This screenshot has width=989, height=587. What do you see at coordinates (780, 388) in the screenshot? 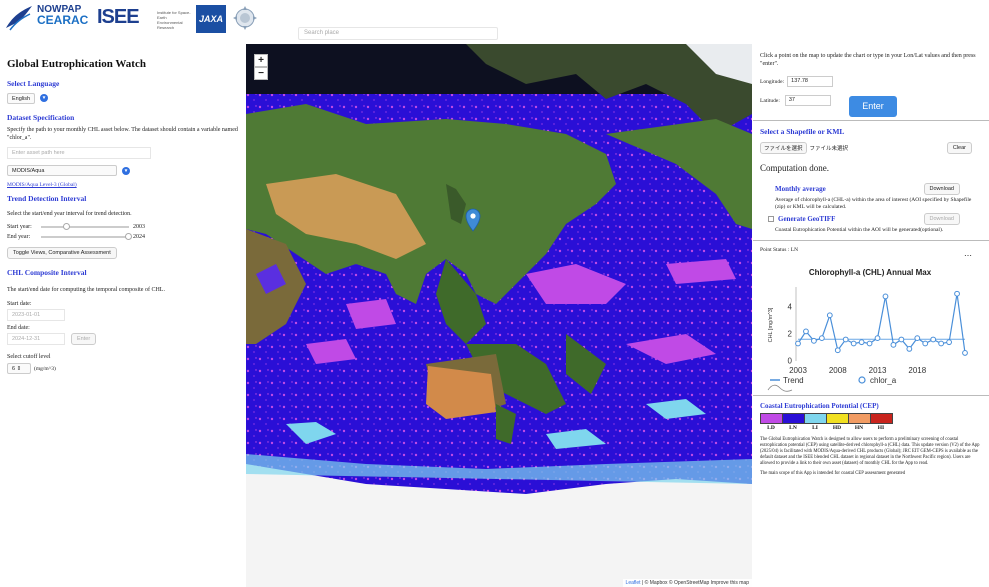
I see `chart-spinner-icon` at bounding box center [780, 388].